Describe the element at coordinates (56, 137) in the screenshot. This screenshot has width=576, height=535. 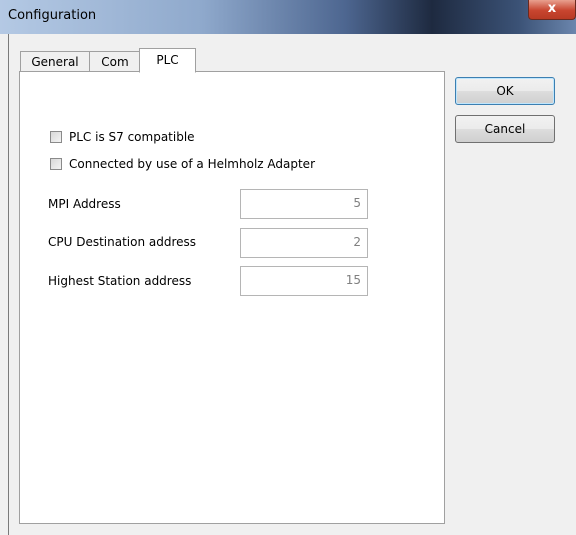
I see `s7-compatible-checkbox` at that location.